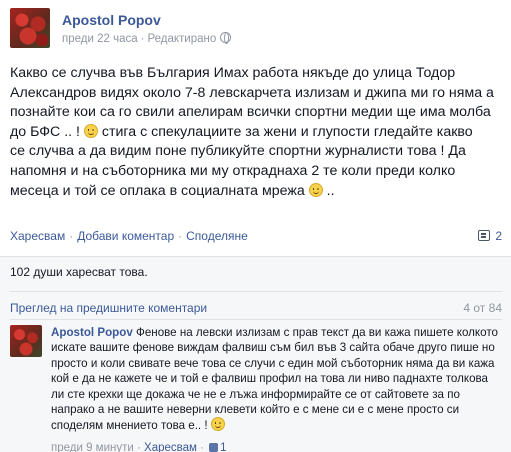 The image size is (511, 452). What do you see at coordinates (217, 236) in the screenshot?
I see `share-button: Споделяне` at bounding box center [217, 236].